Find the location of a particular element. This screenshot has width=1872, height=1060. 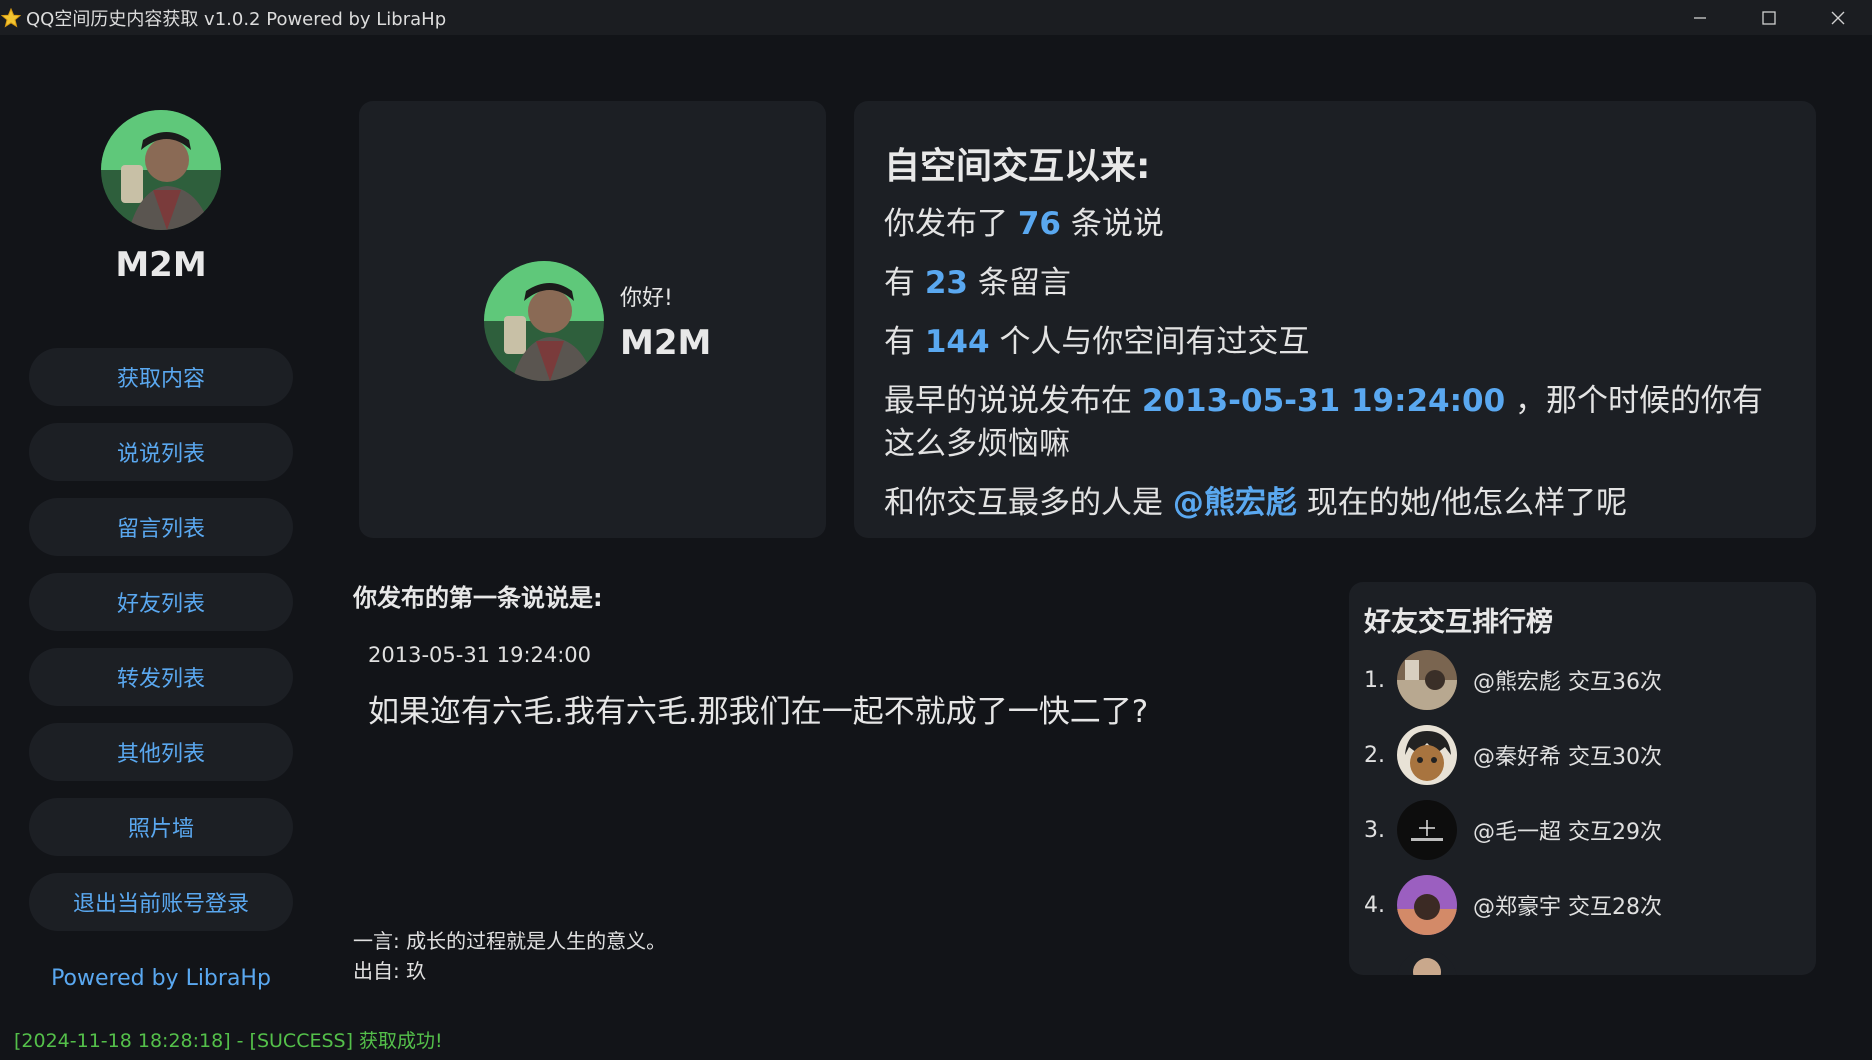

title-bar: QQ空间历史内容获取 v1.0.2 Powered by LibraHp is located at coordinates (936, 17).